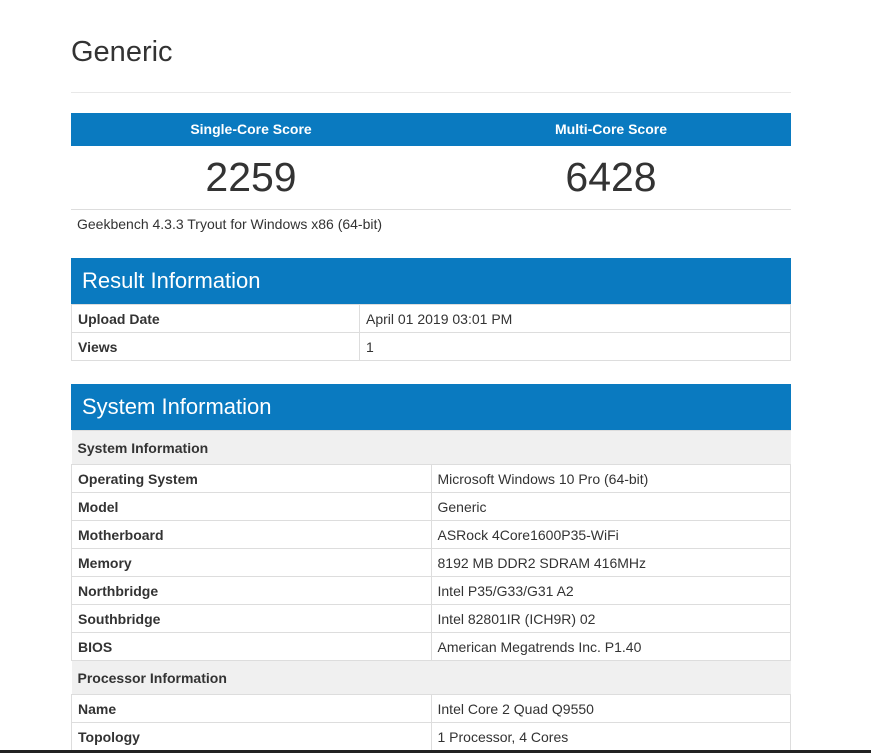 The height and width of the screenshot is (753, 871). What do you see at coordinates (251, 506) in the screenshot?
I see `row-key: Model` at bounding box center [251, 506].